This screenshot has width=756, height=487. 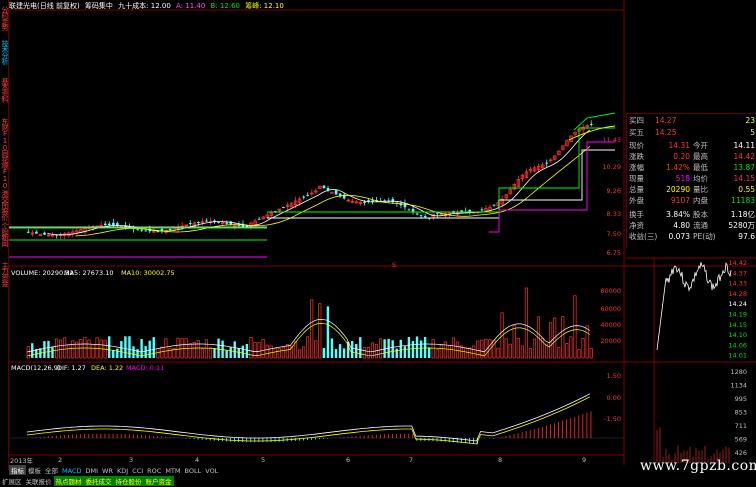 What do you see at coordinates (636, 214) in the screenshot?
I see `quote-label: 换手` at bounding box center [636, 214].